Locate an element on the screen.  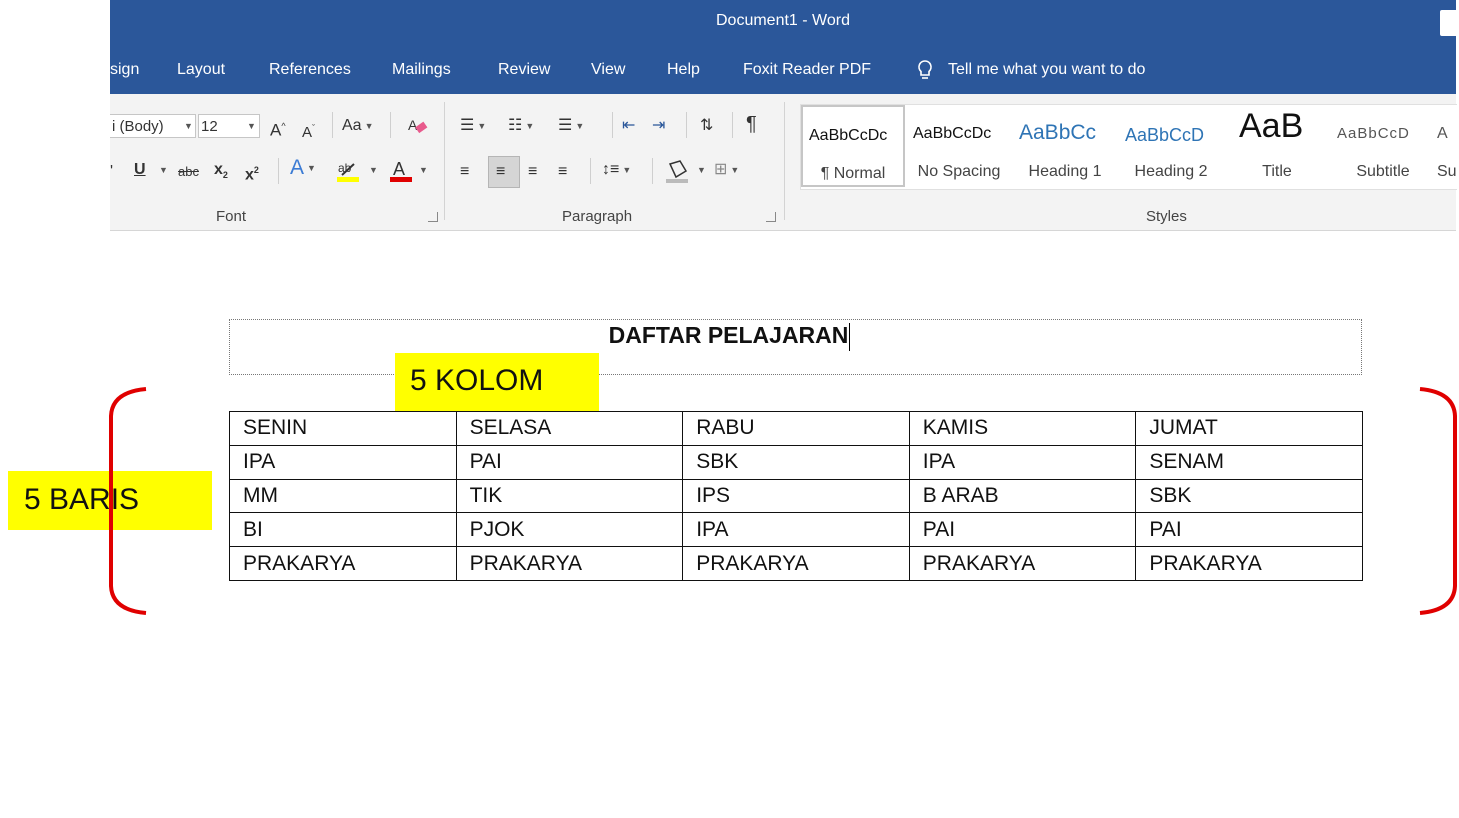
tell-me-text: Tell me what you want to do is located at coordinates (1047, 69).